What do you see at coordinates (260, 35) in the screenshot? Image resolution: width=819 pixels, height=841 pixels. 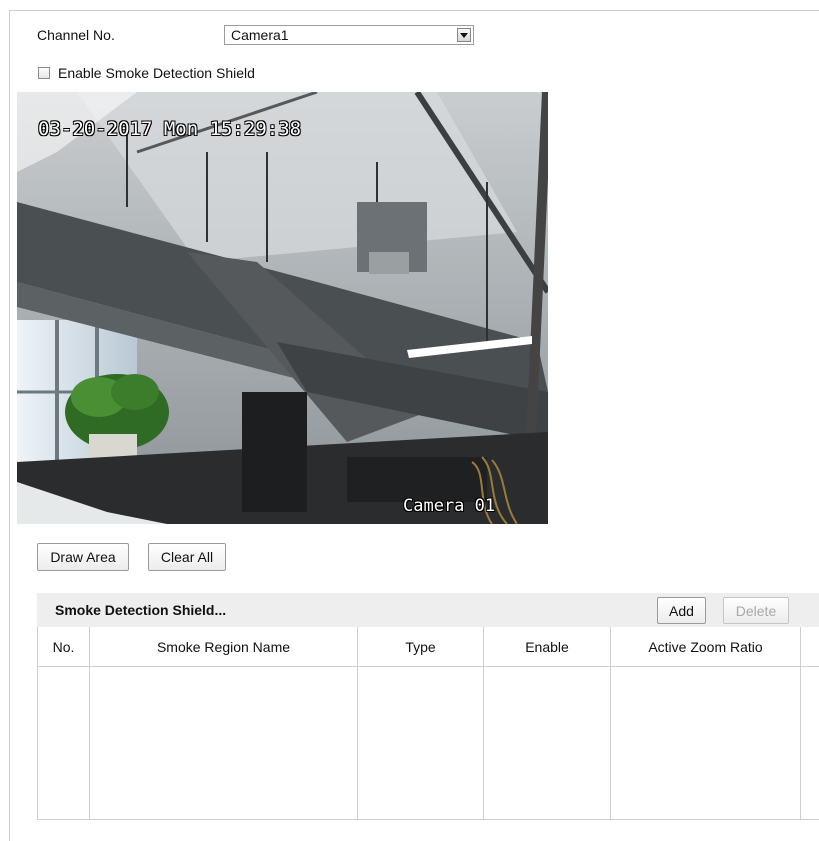 I see `channel-select-value: Camera1` at bounding box center [260, 35].